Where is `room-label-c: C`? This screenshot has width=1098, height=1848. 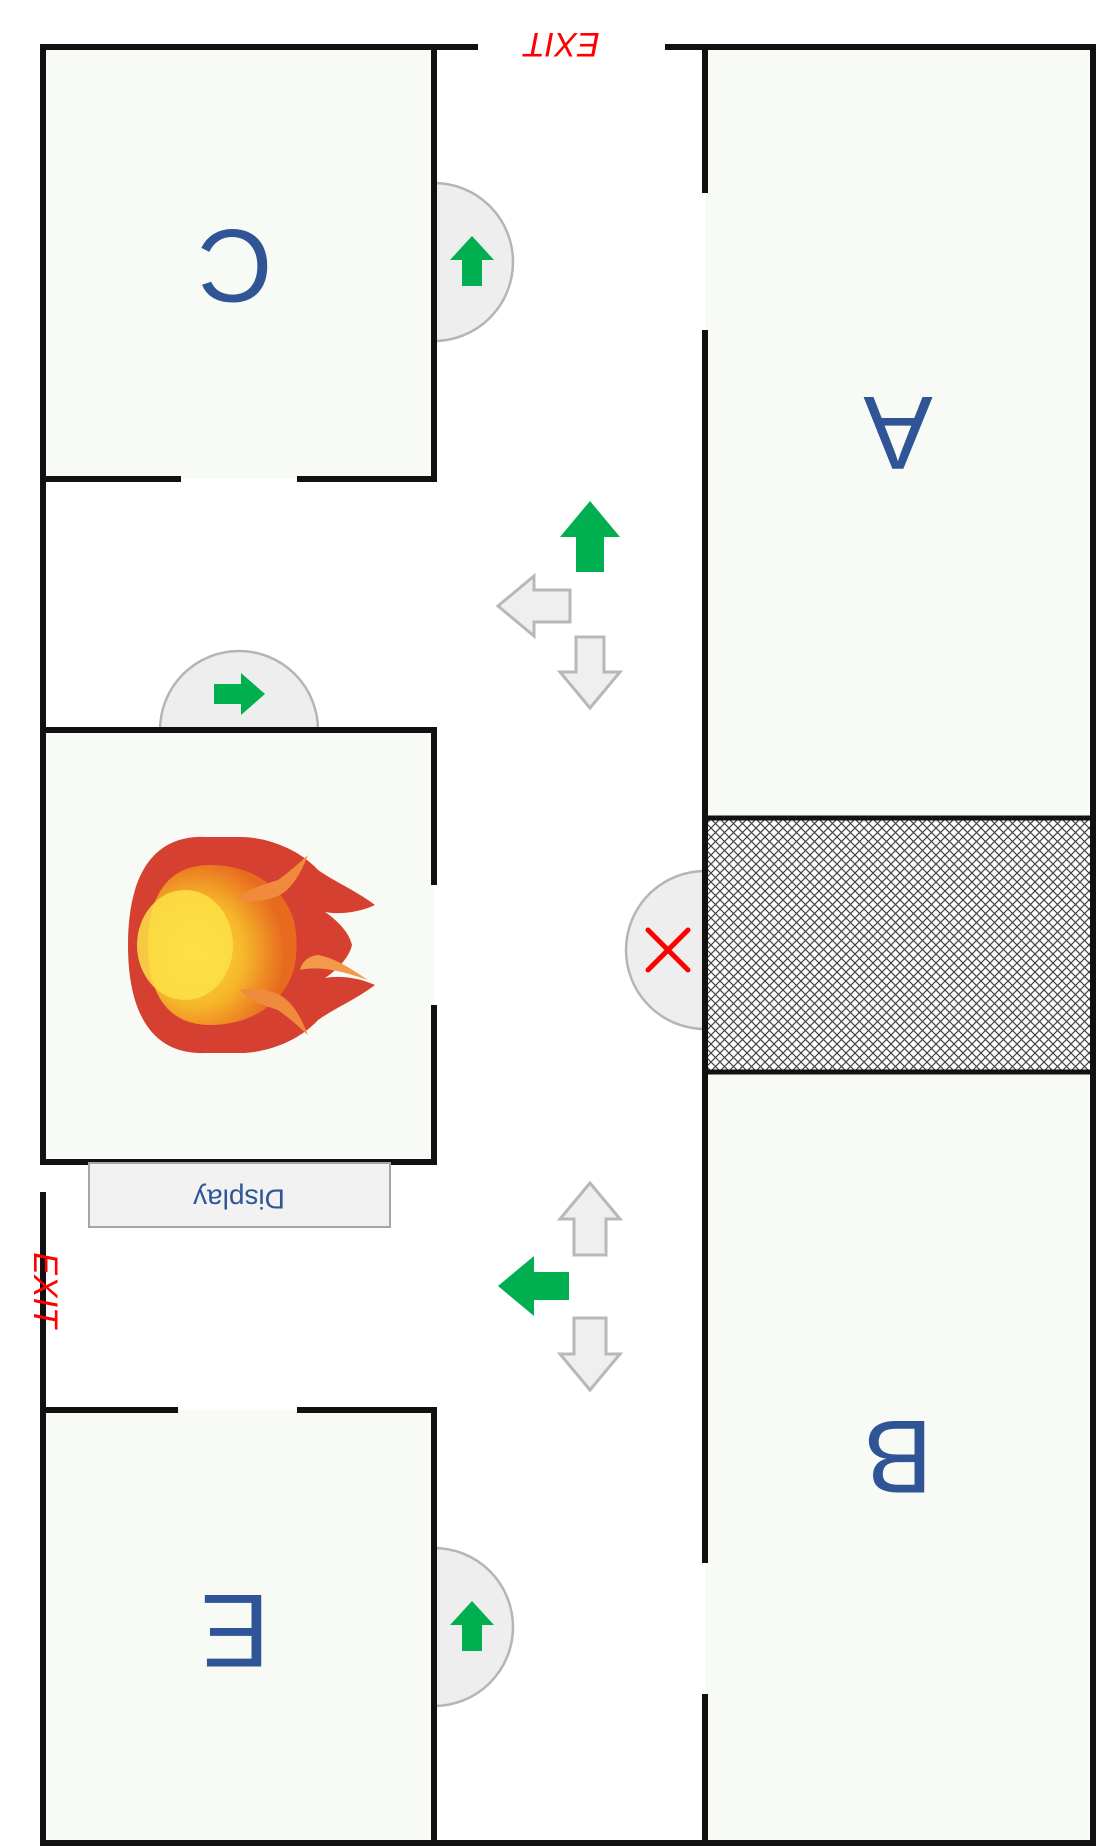
room-label-c: C is located at coordinates (234, 265).